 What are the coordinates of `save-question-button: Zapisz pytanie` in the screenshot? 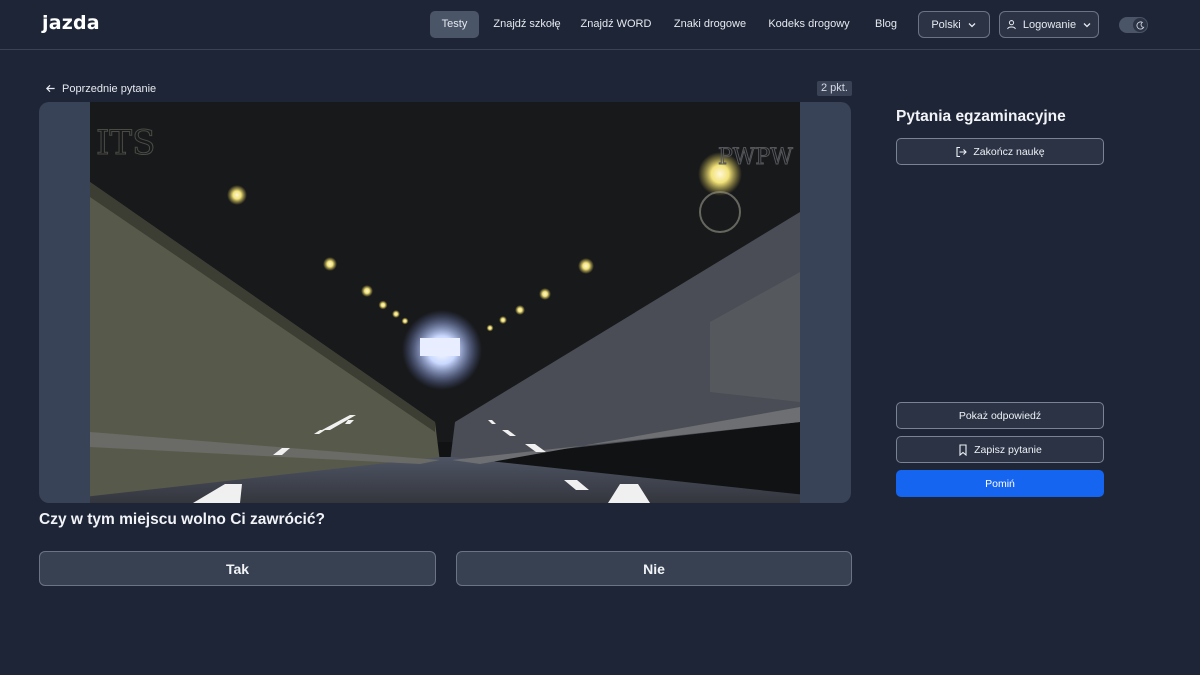 It's located at (1000, 449).